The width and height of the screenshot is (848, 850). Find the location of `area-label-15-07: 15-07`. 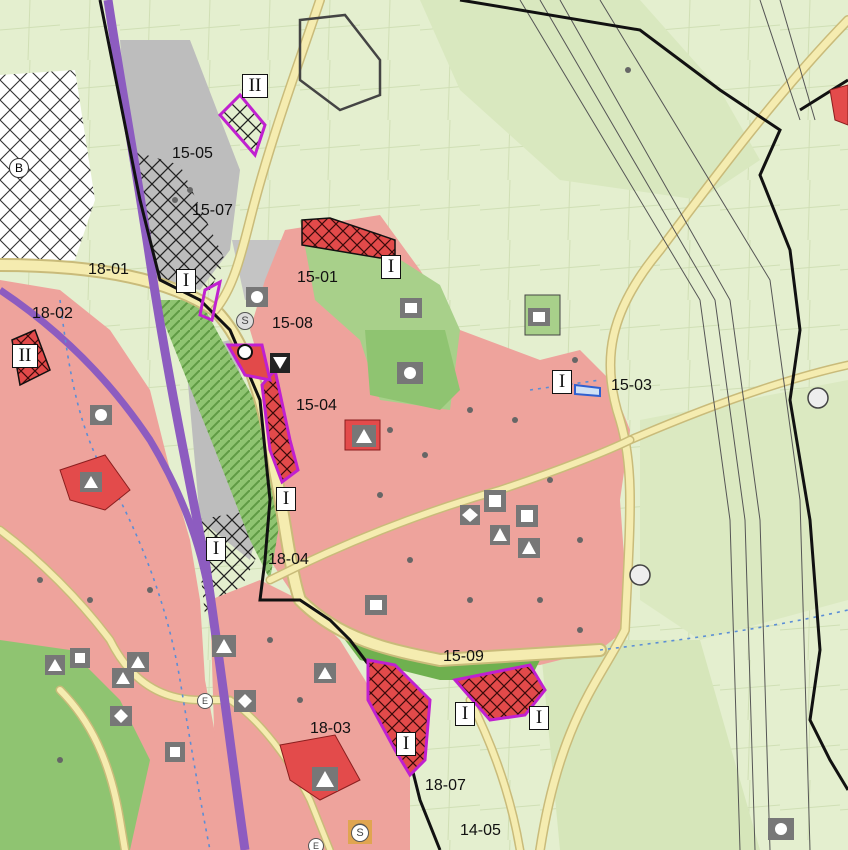

area-label-15-07: 15-07 is located at coordinates (212, 210).